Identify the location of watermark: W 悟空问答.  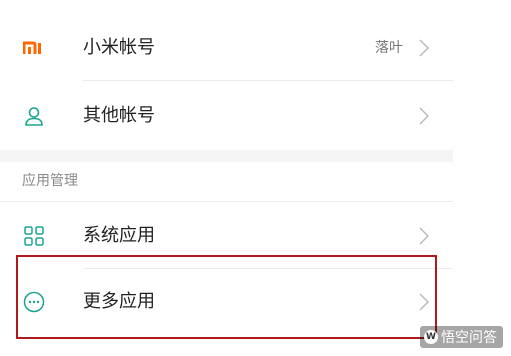
(461, 337).